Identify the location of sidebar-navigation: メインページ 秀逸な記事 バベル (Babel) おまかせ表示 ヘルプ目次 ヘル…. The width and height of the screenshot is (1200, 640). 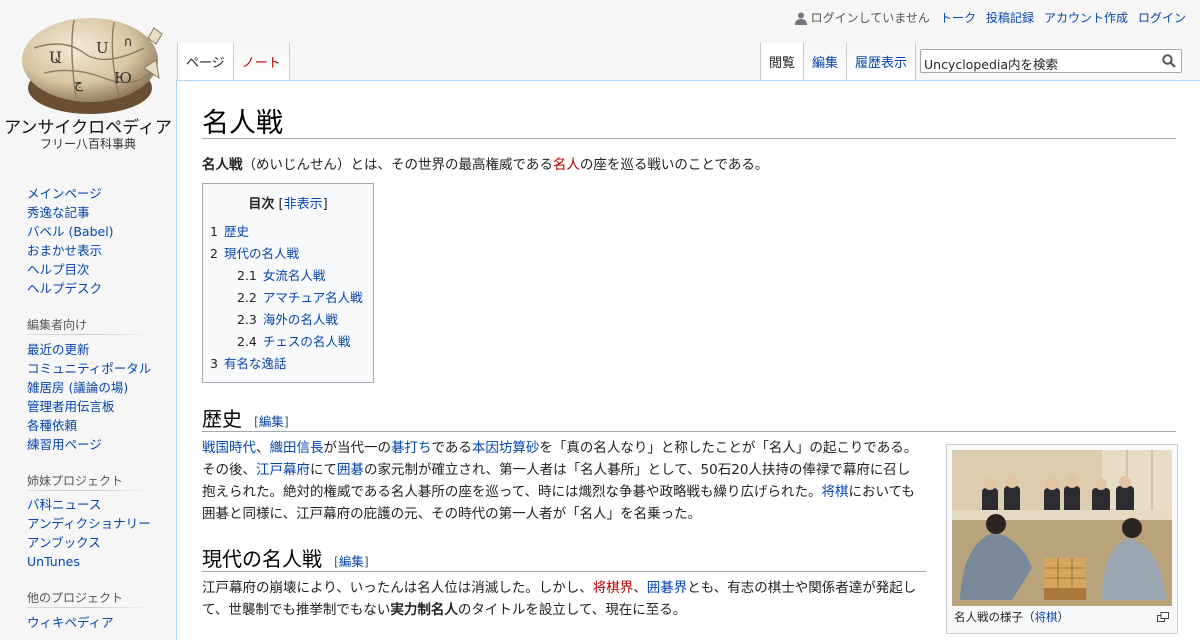
(70, 241).